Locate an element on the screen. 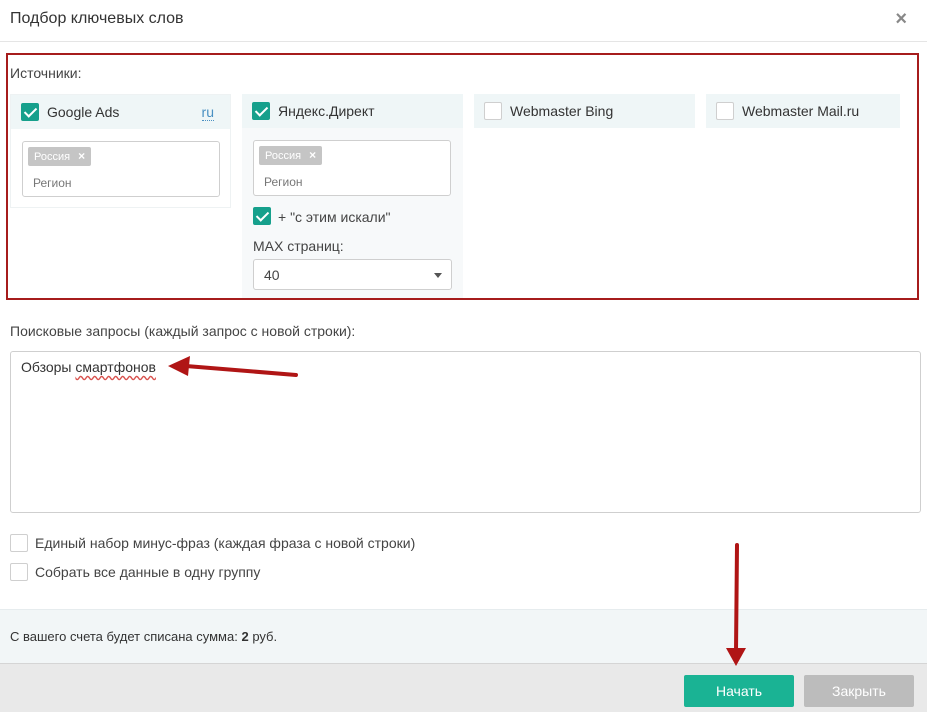 This screenshot has width=927, height=712. google-label: Google Ads is located at coordinates (83, 112).